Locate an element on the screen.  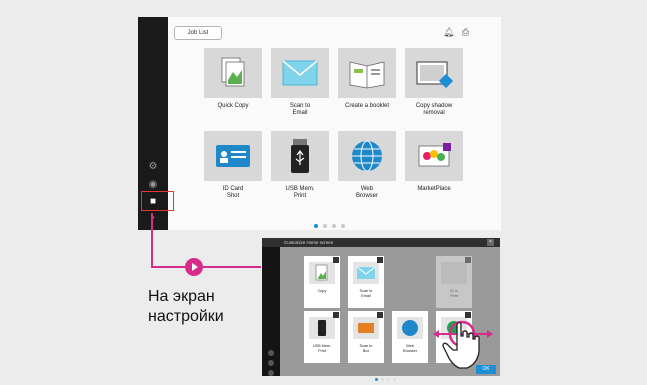
panel-title: Customize Home screen is located at coordinates (309, 242).